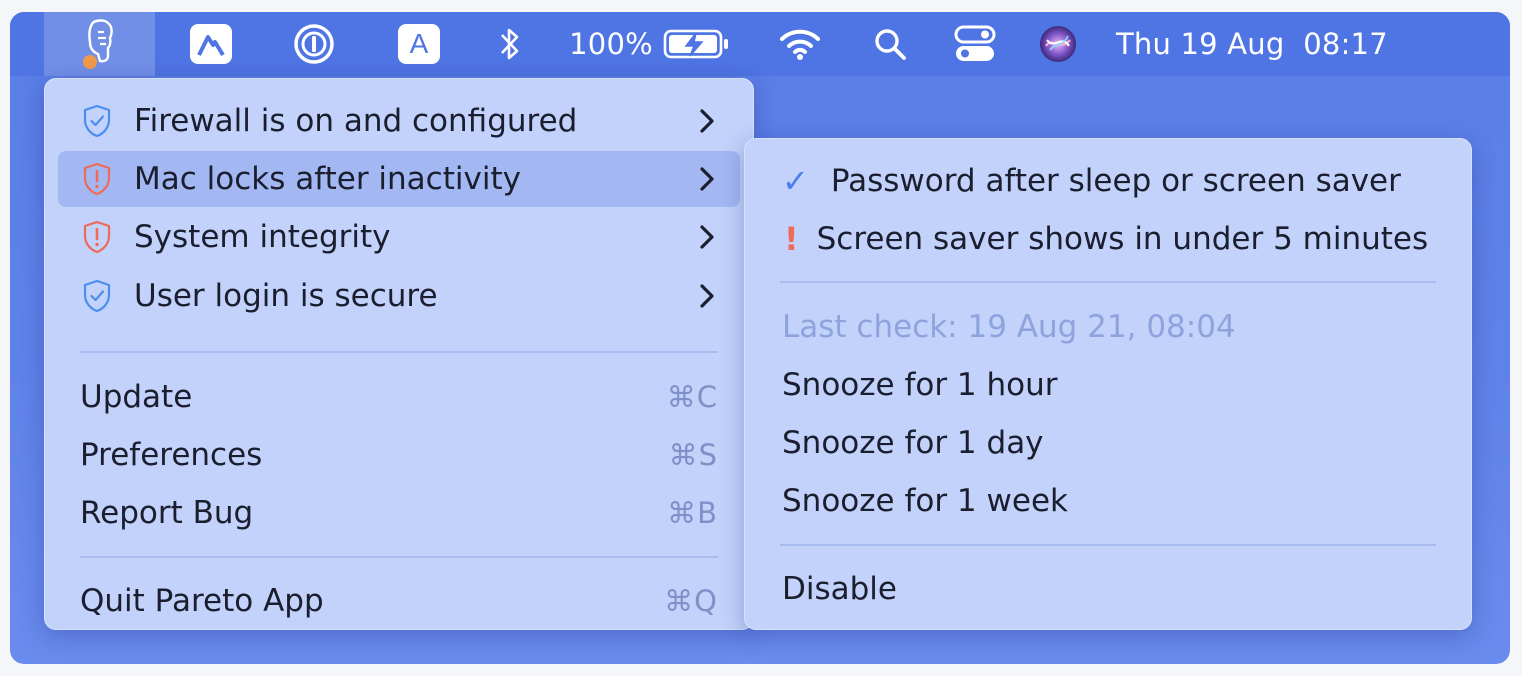  Describe the element at coordinates (202, 601) in the screenshot. I see `quit-label: Quit Pareto App` at that location.